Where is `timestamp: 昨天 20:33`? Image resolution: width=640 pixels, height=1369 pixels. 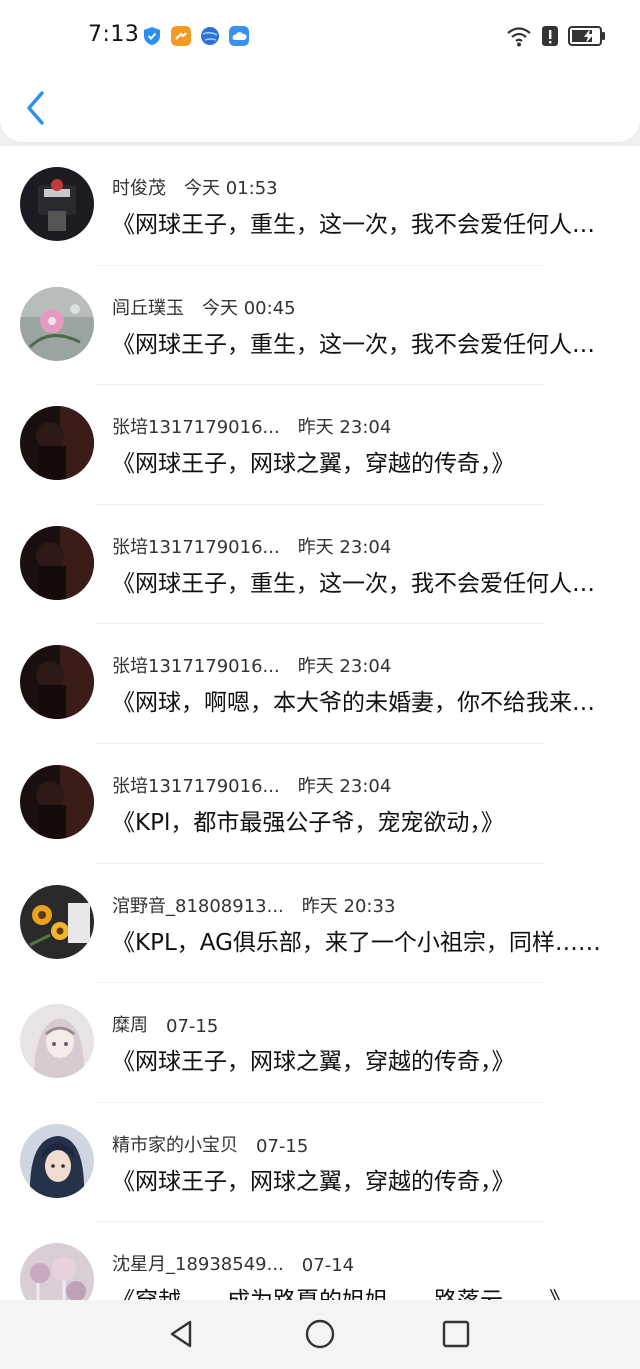 timestamp: 昨天 20:33 is located at coordinates (348, 906).